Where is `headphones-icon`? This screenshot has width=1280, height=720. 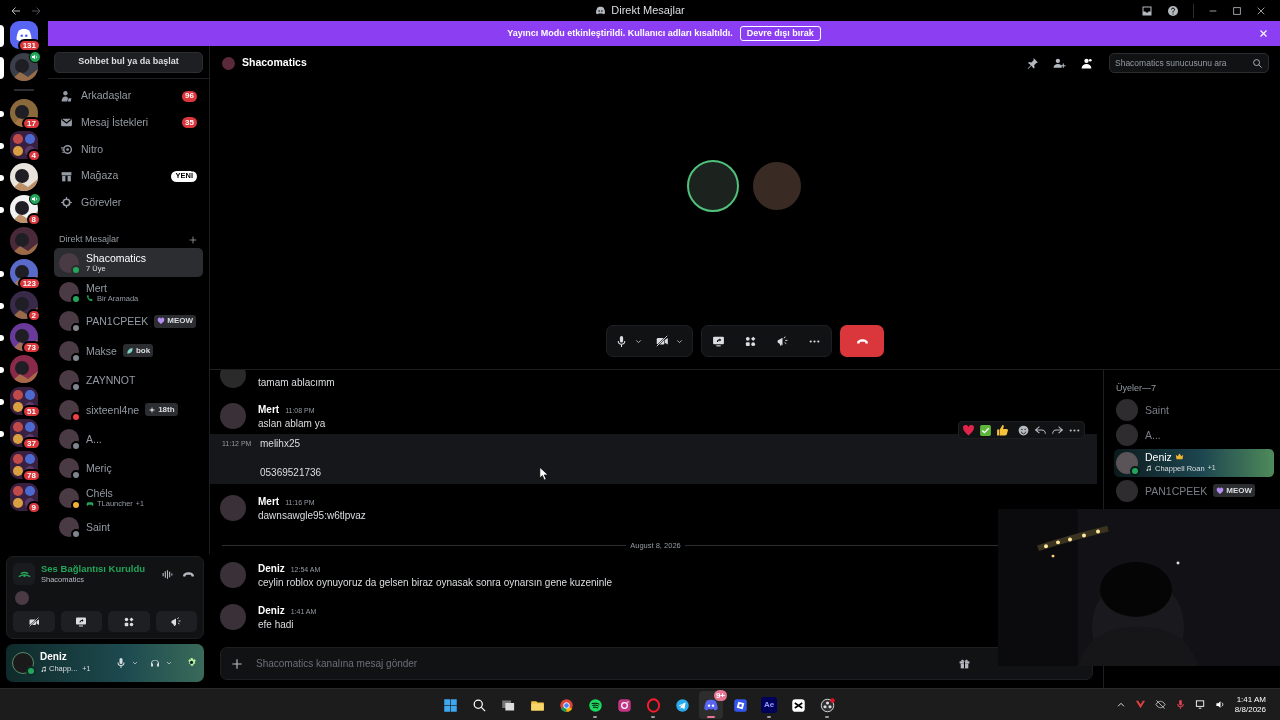
headphones-icon is located at coordinates (155, 663).